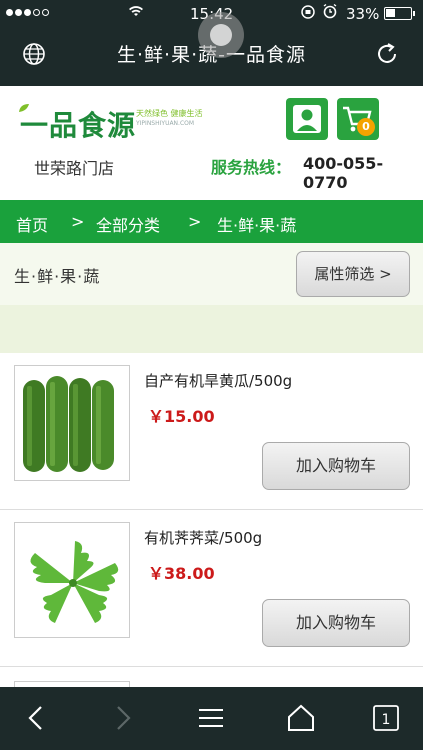 The width and height of the screenshot is (423, 750). What do you see at coordinates (301, 718) in the screenshot?
I see `home-icon` at bounding box center [301, 718].